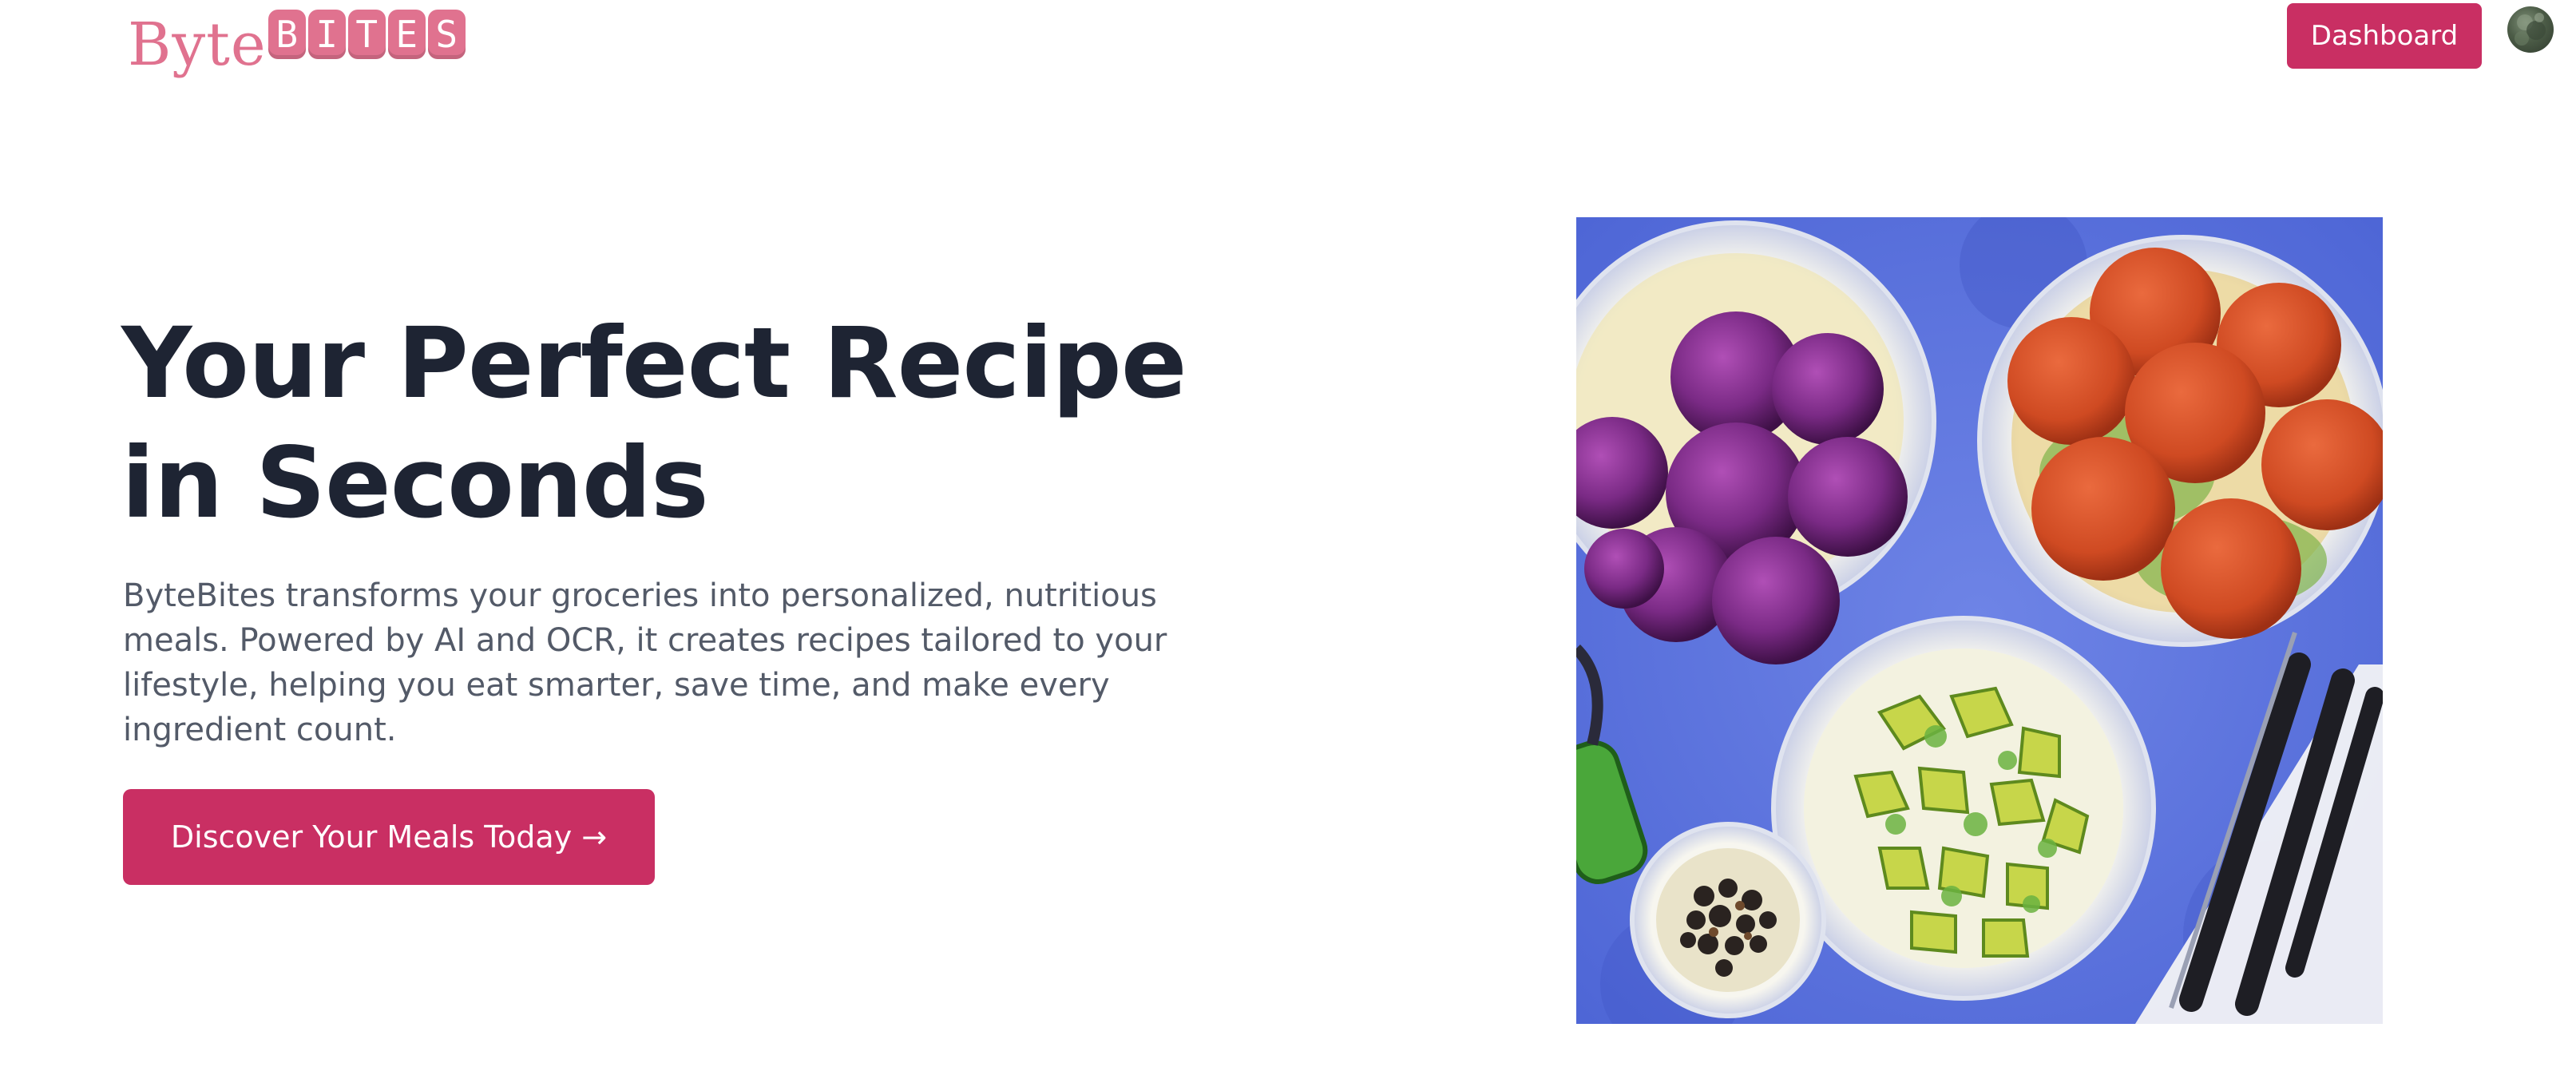 This screenshot has width=2576, height=1075. What do you see at coordinates (2530, 30) in the screenshot?
I see `user-avatar-icon` at bounding box center [2530, 30].